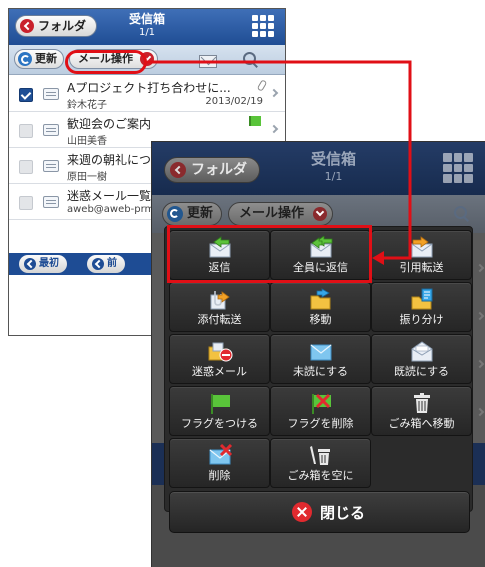  Describe the element at coordinates (302, 512) in the screenshot. I see `close-icon` at that location.